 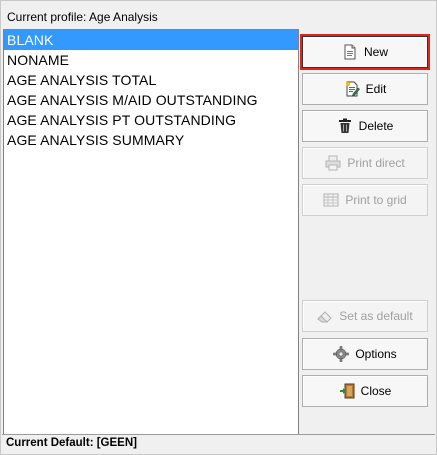 What do you see at coordinates (151, 140) in the screenshot?
I see `list-item: AGE ANALYSIS SUMMARY` at bounding box center [151, 140].